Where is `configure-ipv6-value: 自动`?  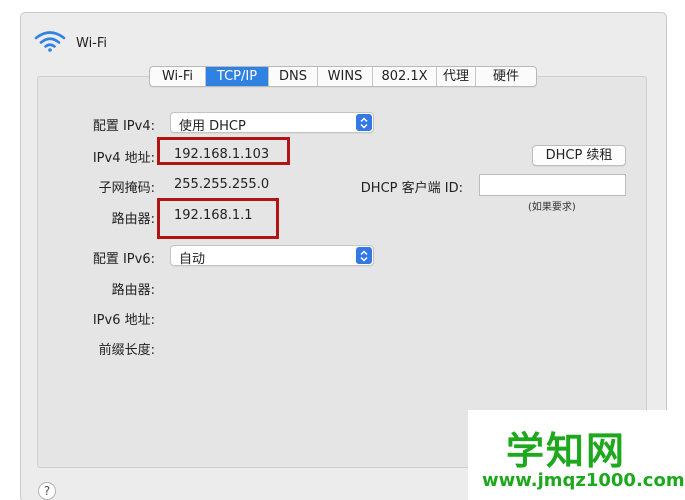
configure-ipv6-value: 自动 is located at coordinates (192, 259).